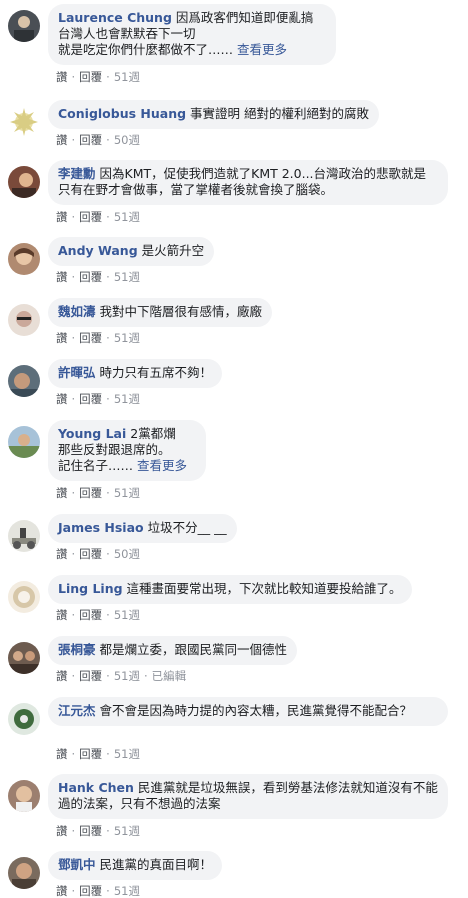  I want to click on commenter-name: Laurence Chung, so click(115, 17).